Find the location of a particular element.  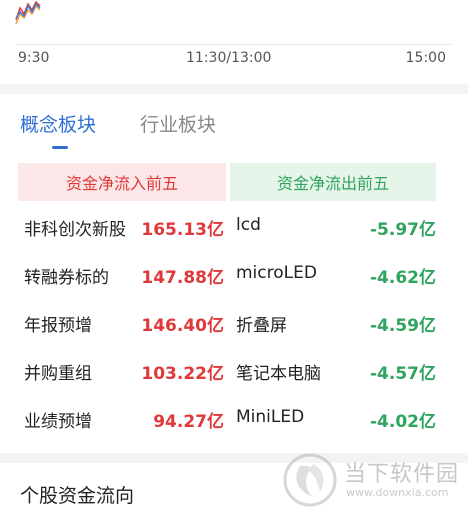

outflow-value: -4.62亿 is located at coordinates (403, 278).